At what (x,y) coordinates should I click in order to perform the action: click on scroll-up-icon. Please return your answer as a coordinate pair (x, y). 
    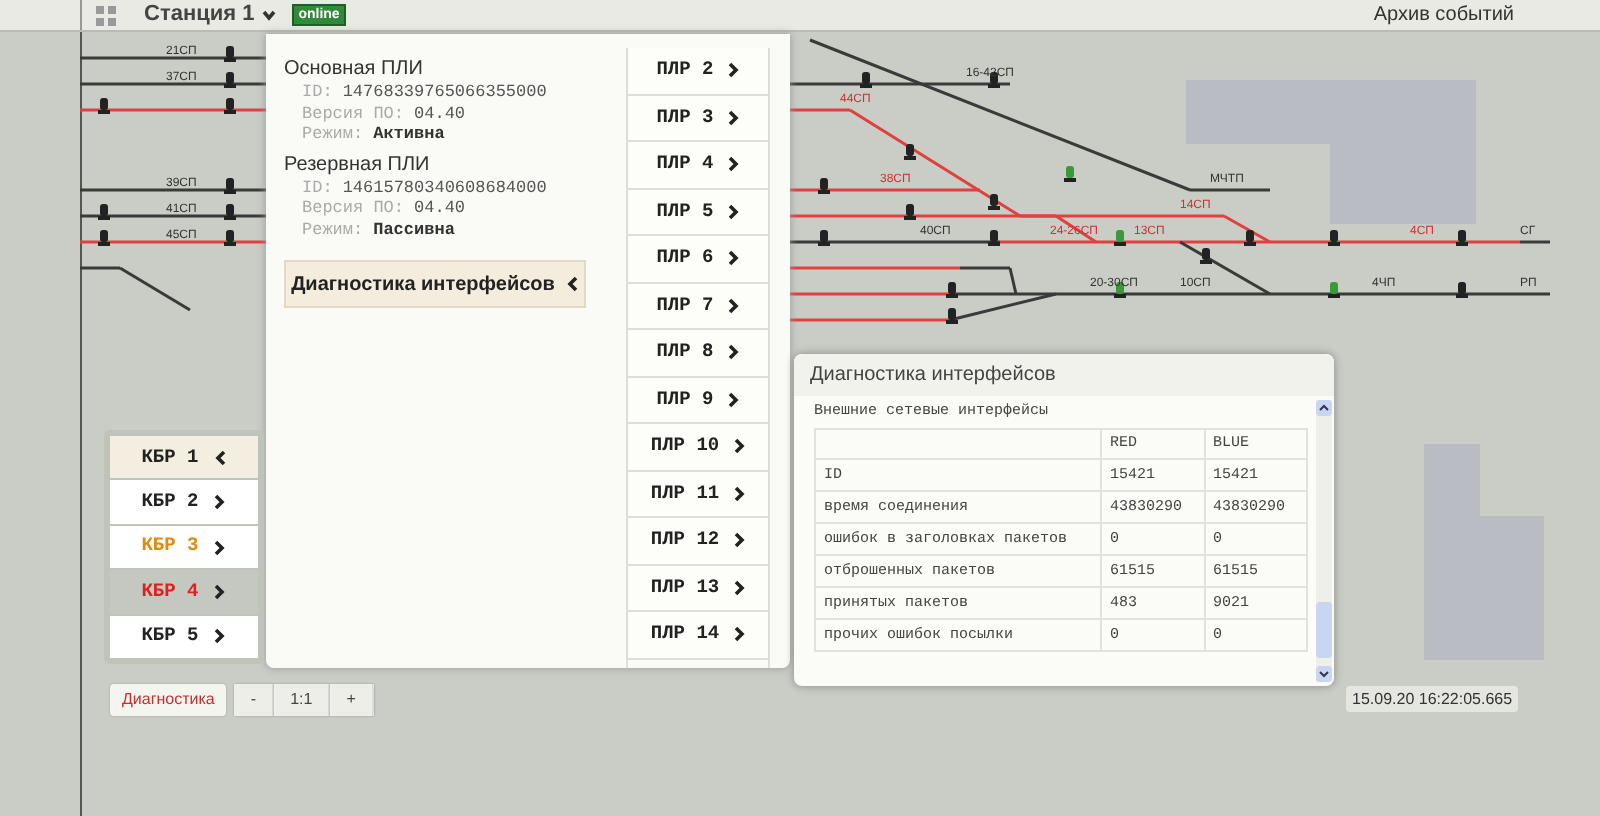
    Looking at the image, I should click on (1324, 408).